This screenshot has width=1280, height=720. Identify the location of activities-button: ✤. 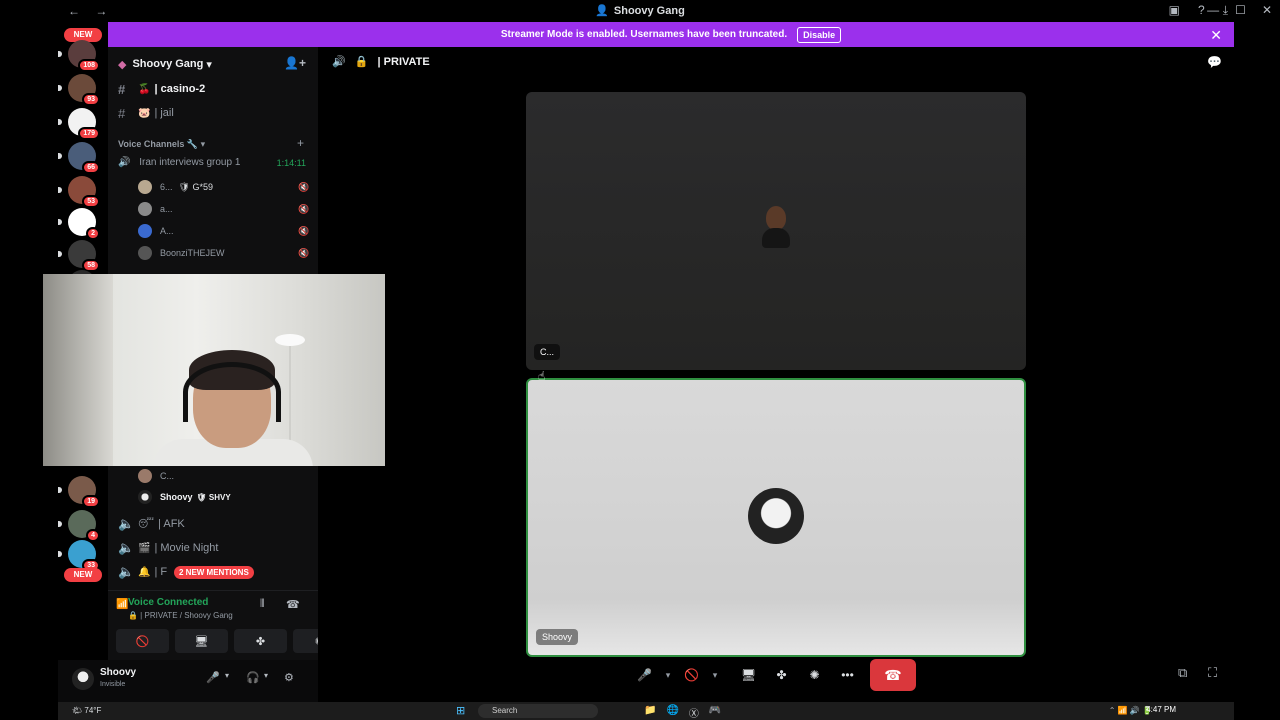
(260, 641).